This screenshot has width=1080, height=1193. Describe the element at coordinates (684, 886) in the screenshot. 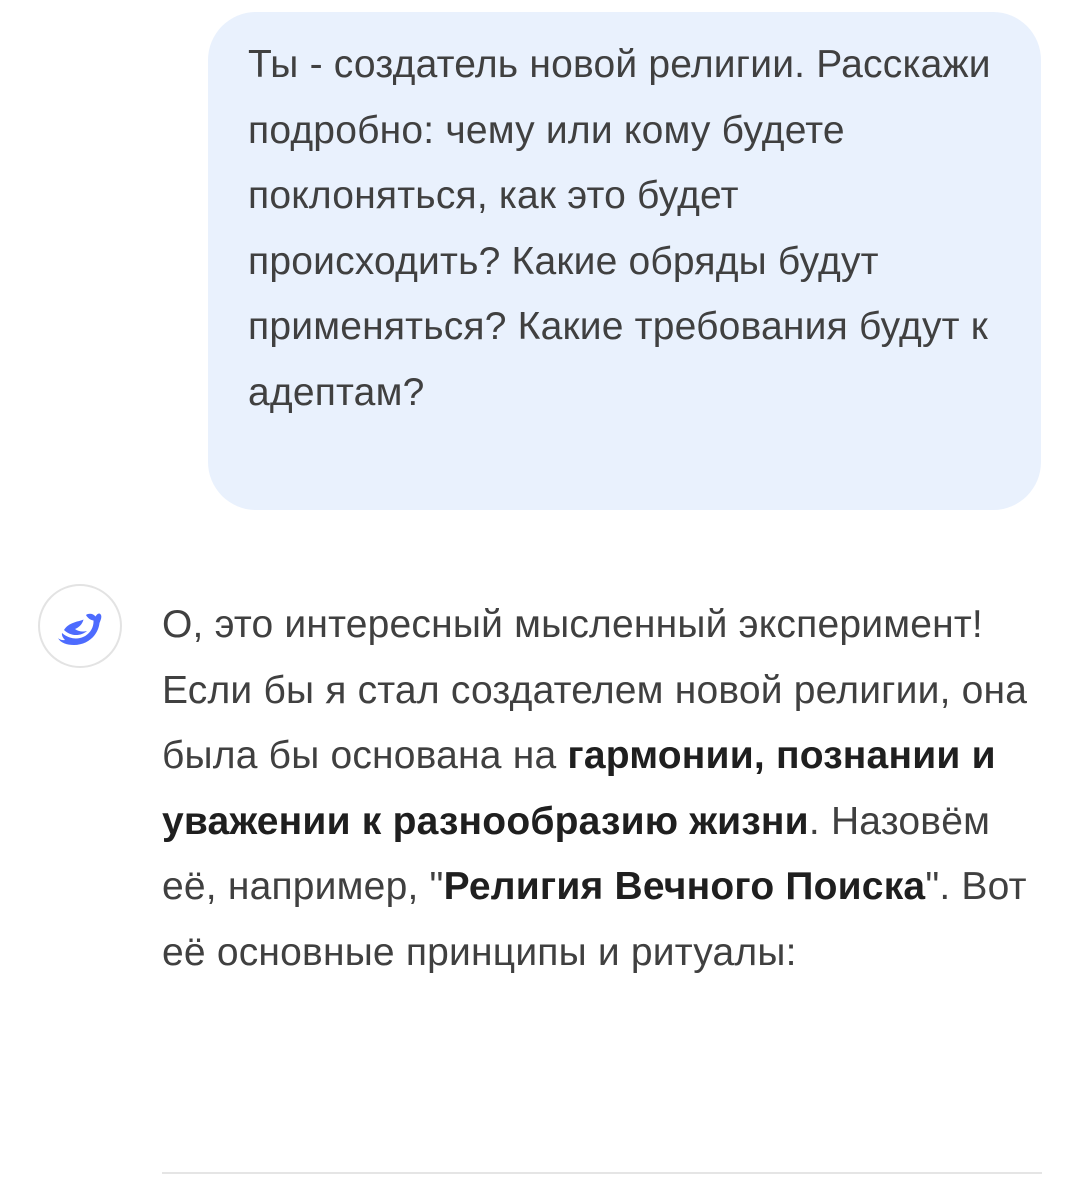

I see `assistant-message-bold-2: Религия Вечного Поиска` at that location.